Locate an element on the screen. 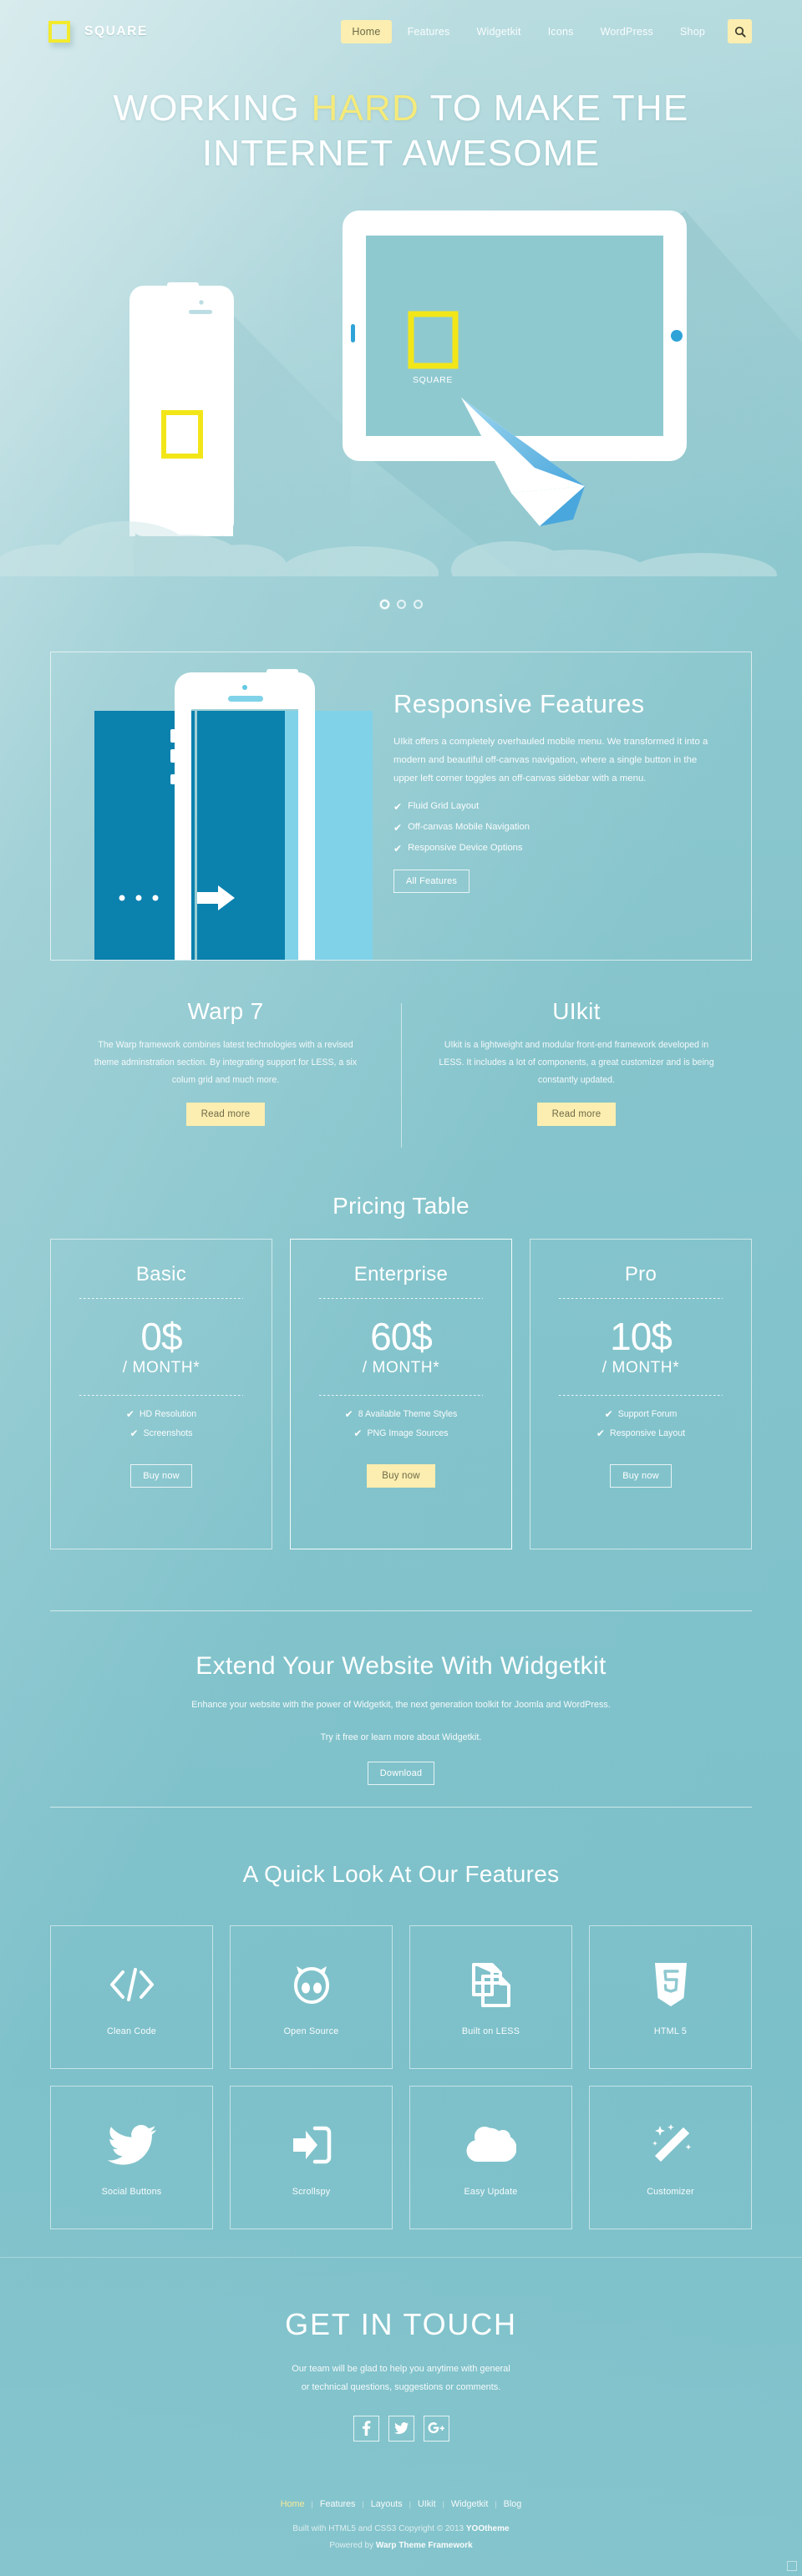 The width and height of the screenshot is (802, 2576). social-buttons is located at coordinates (401, 2428).